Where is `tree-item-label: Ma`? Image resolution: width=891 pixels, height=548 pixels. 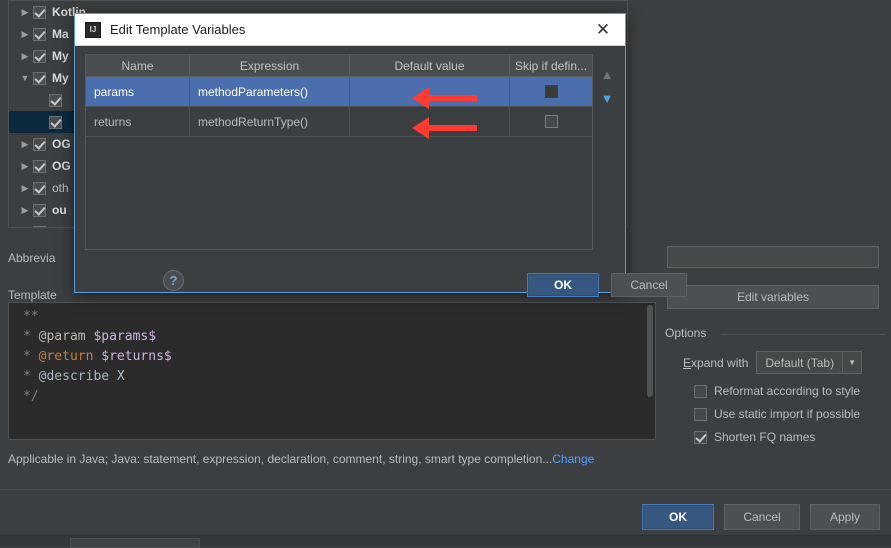 tree-item-label: Ma is located at coordinates (60, 34).